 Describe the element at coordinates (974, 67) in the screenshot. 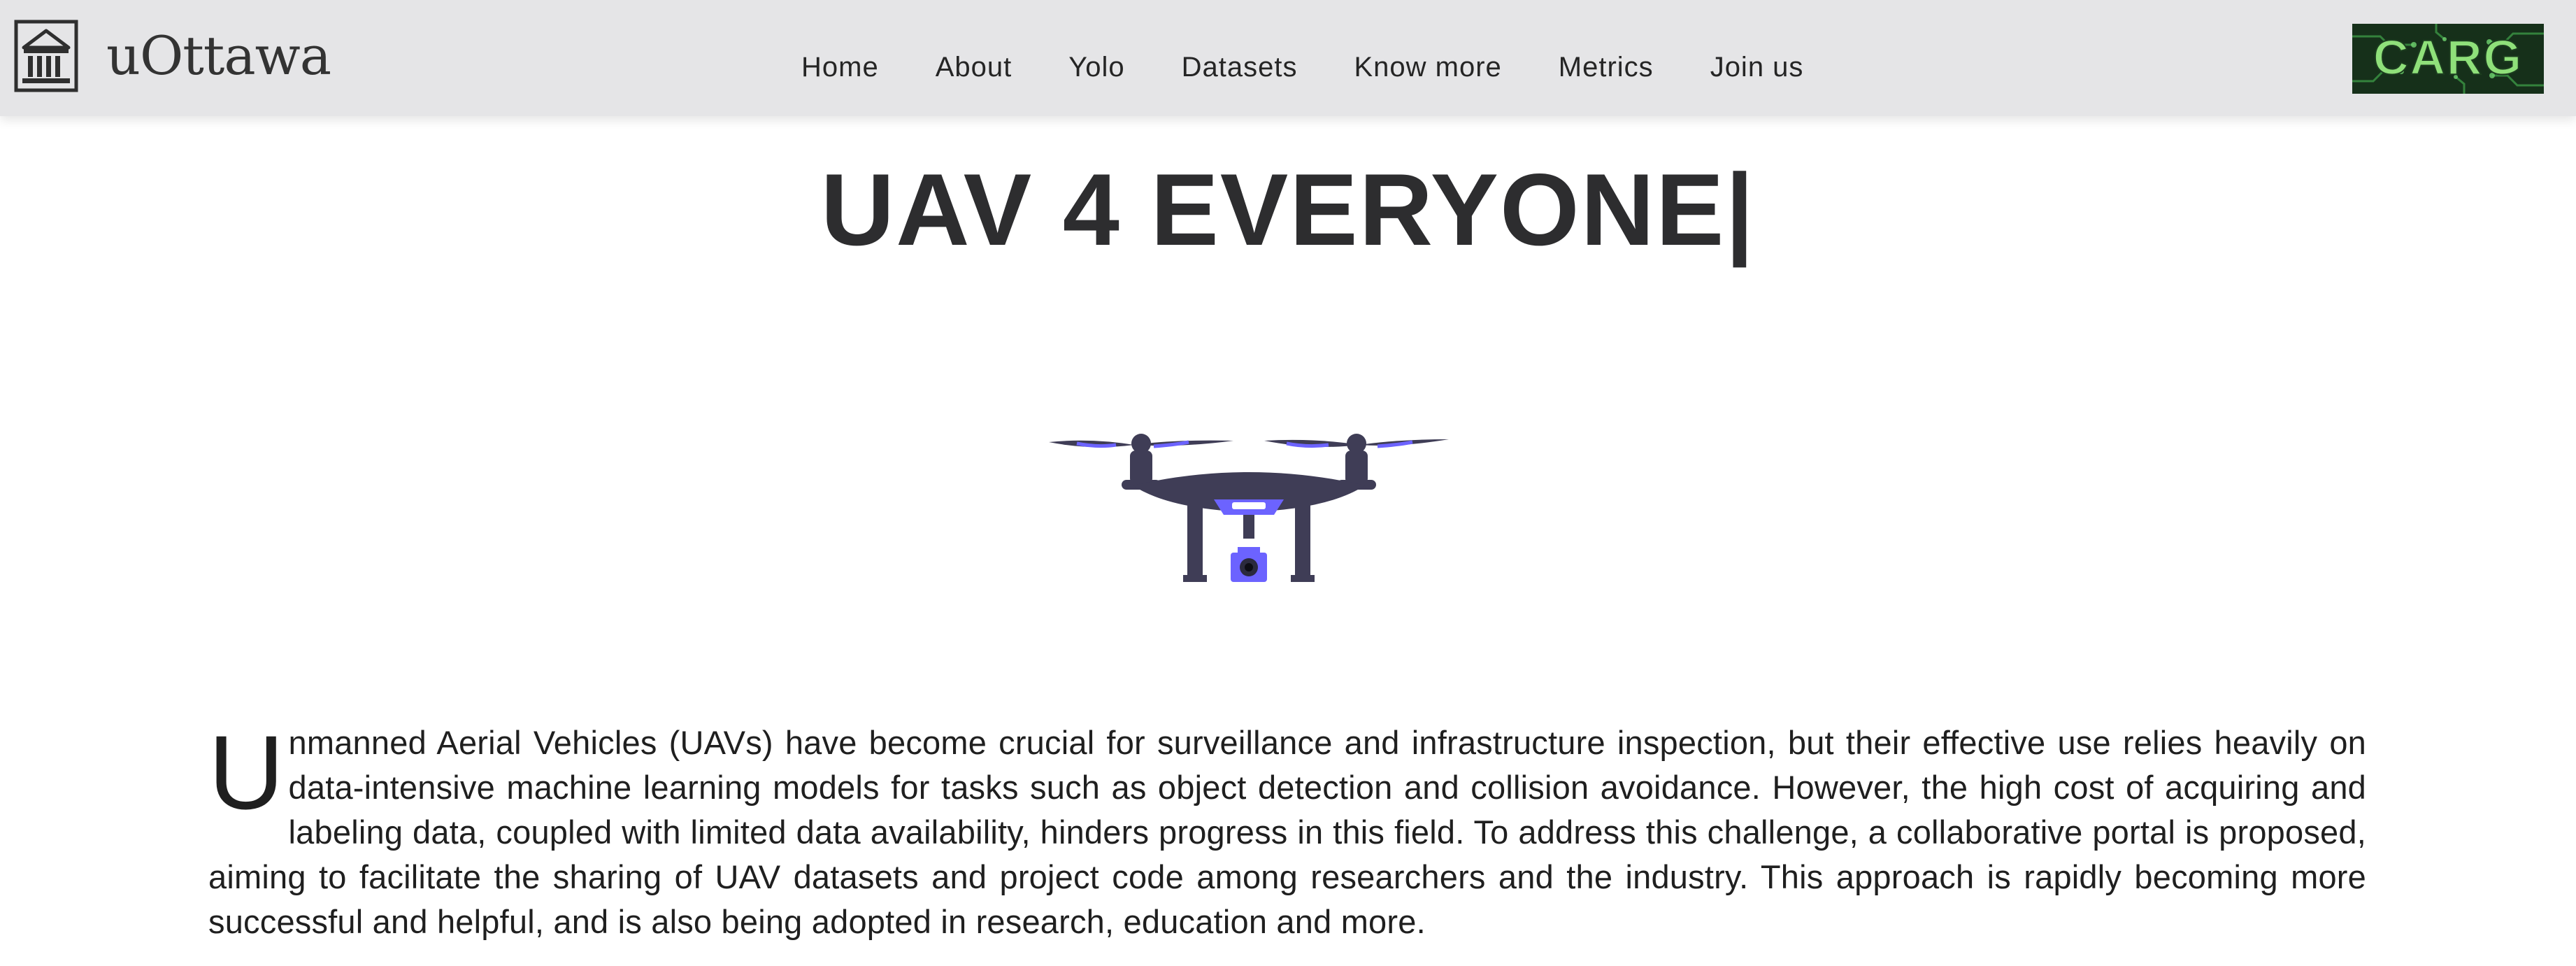

I see `nav-link-about: About` at that location.